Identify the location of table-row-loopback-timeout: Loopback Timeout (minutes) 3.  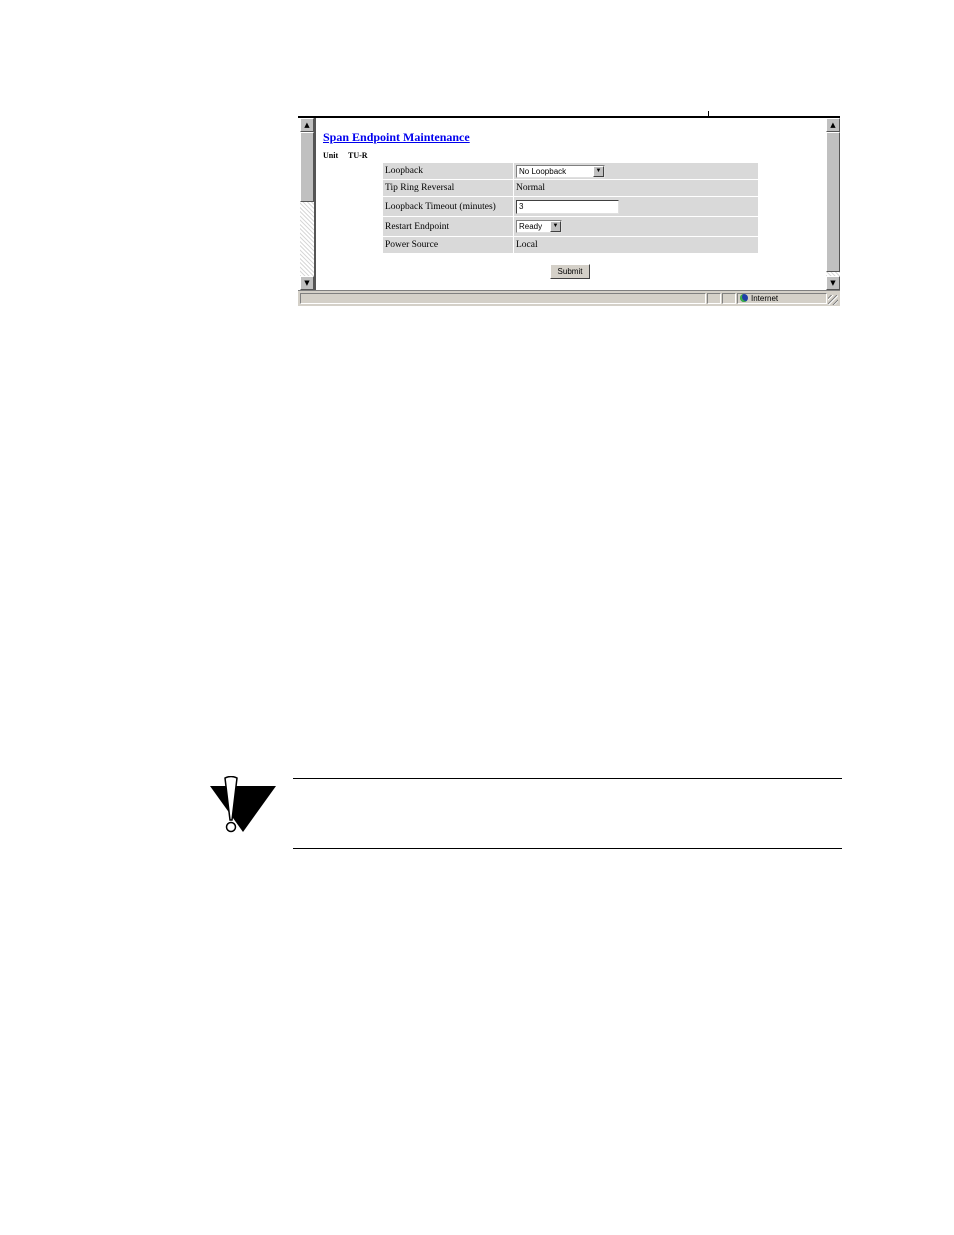
(570, 206).